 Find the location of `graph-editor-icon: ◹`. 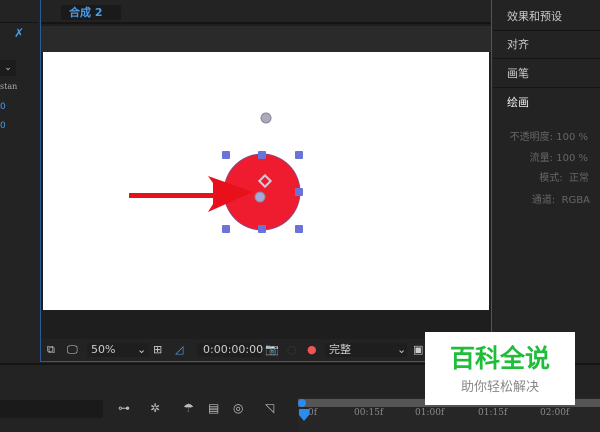

graph-editor-icon: ◹ is located at coordinates (269, 408).